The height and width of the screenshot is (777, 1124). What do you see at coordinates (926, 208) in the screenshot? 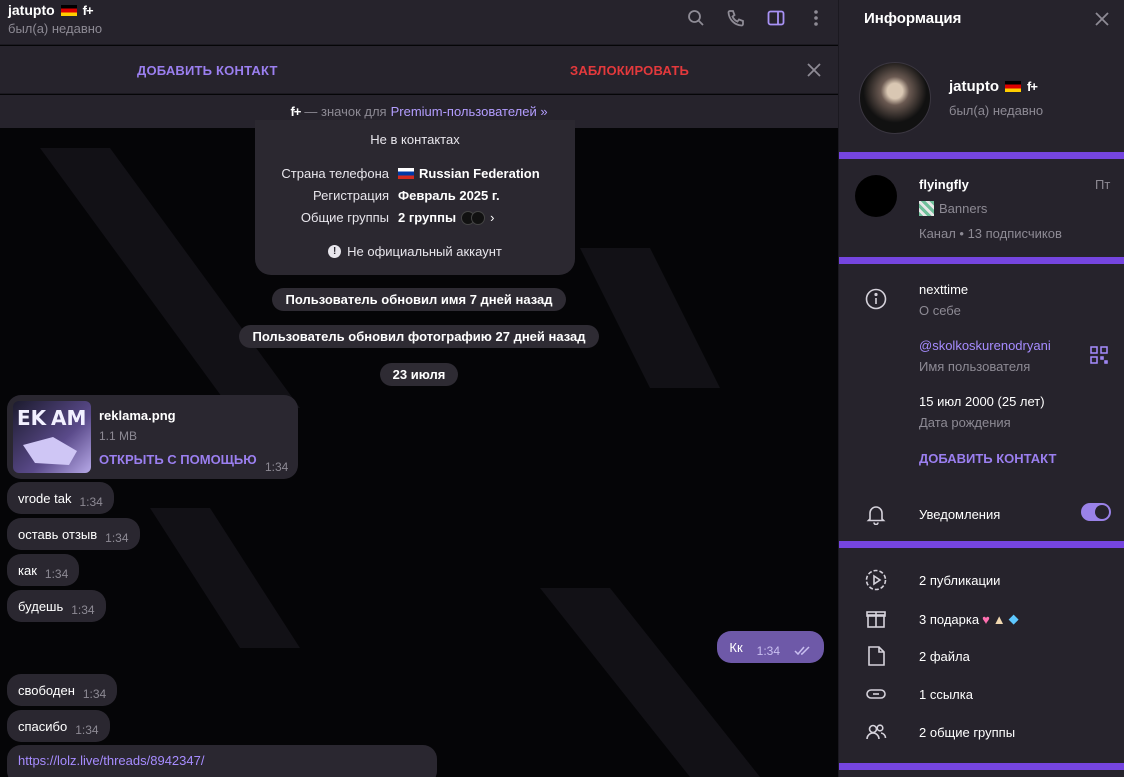
I see `image-thumbnail-icon` at bounding box center [926, 208].